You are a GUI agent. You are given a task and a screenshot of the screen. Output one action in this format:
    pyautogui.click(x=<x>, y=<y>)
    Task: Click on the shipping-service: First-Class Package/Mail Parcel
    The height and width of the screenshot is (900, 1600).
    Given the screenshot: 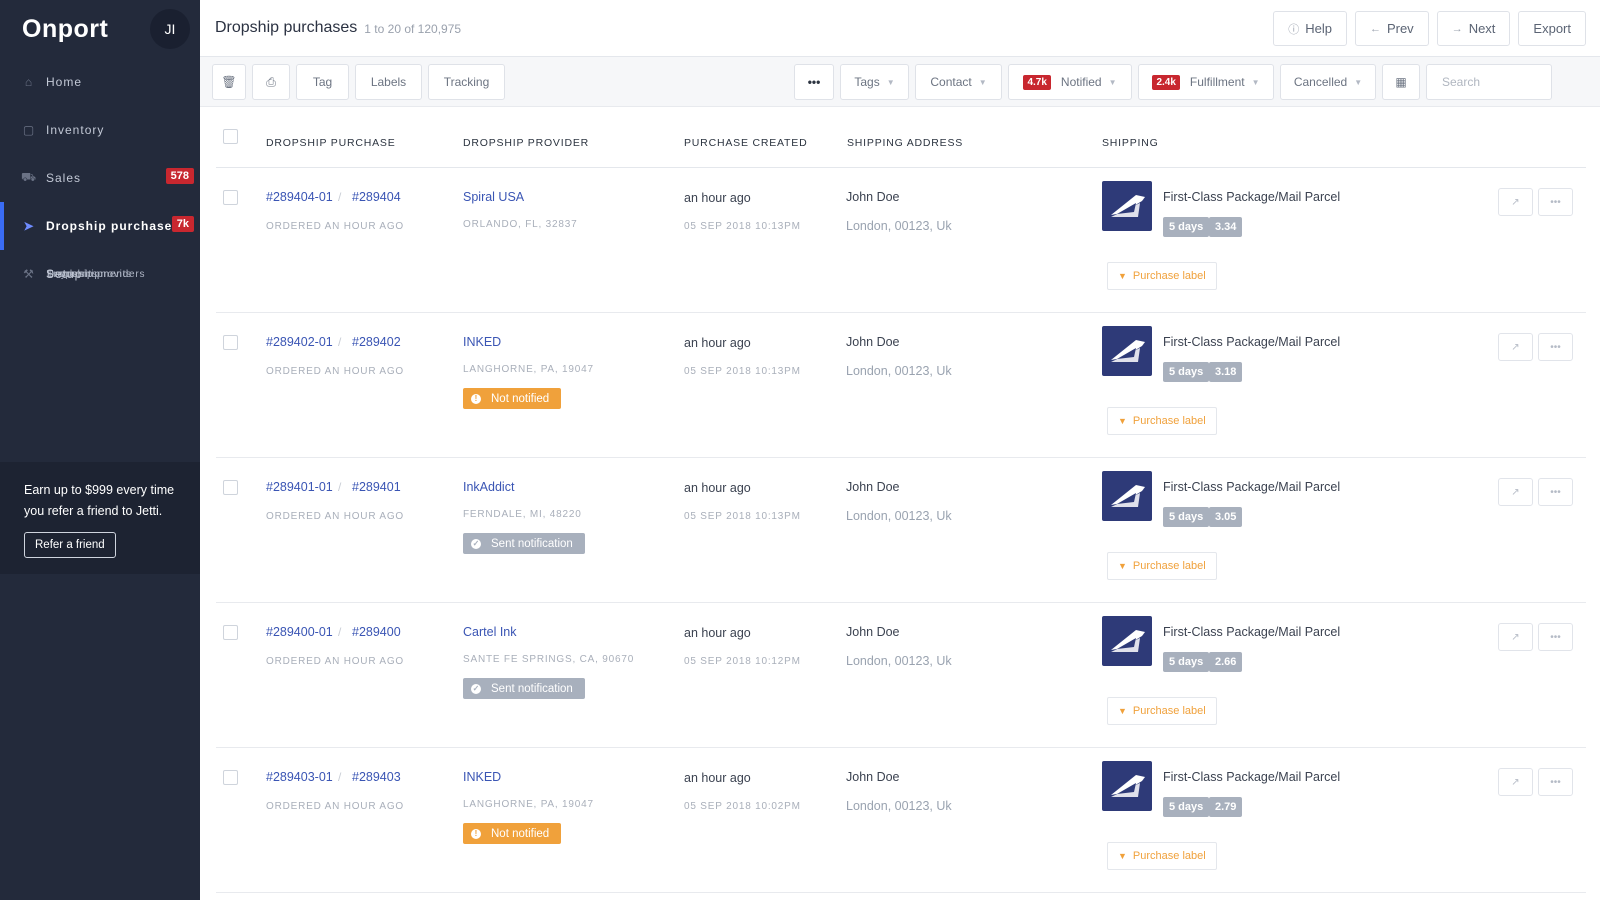 What is the action you would take?
    pyautogui.click(x=1252, y=342)
    